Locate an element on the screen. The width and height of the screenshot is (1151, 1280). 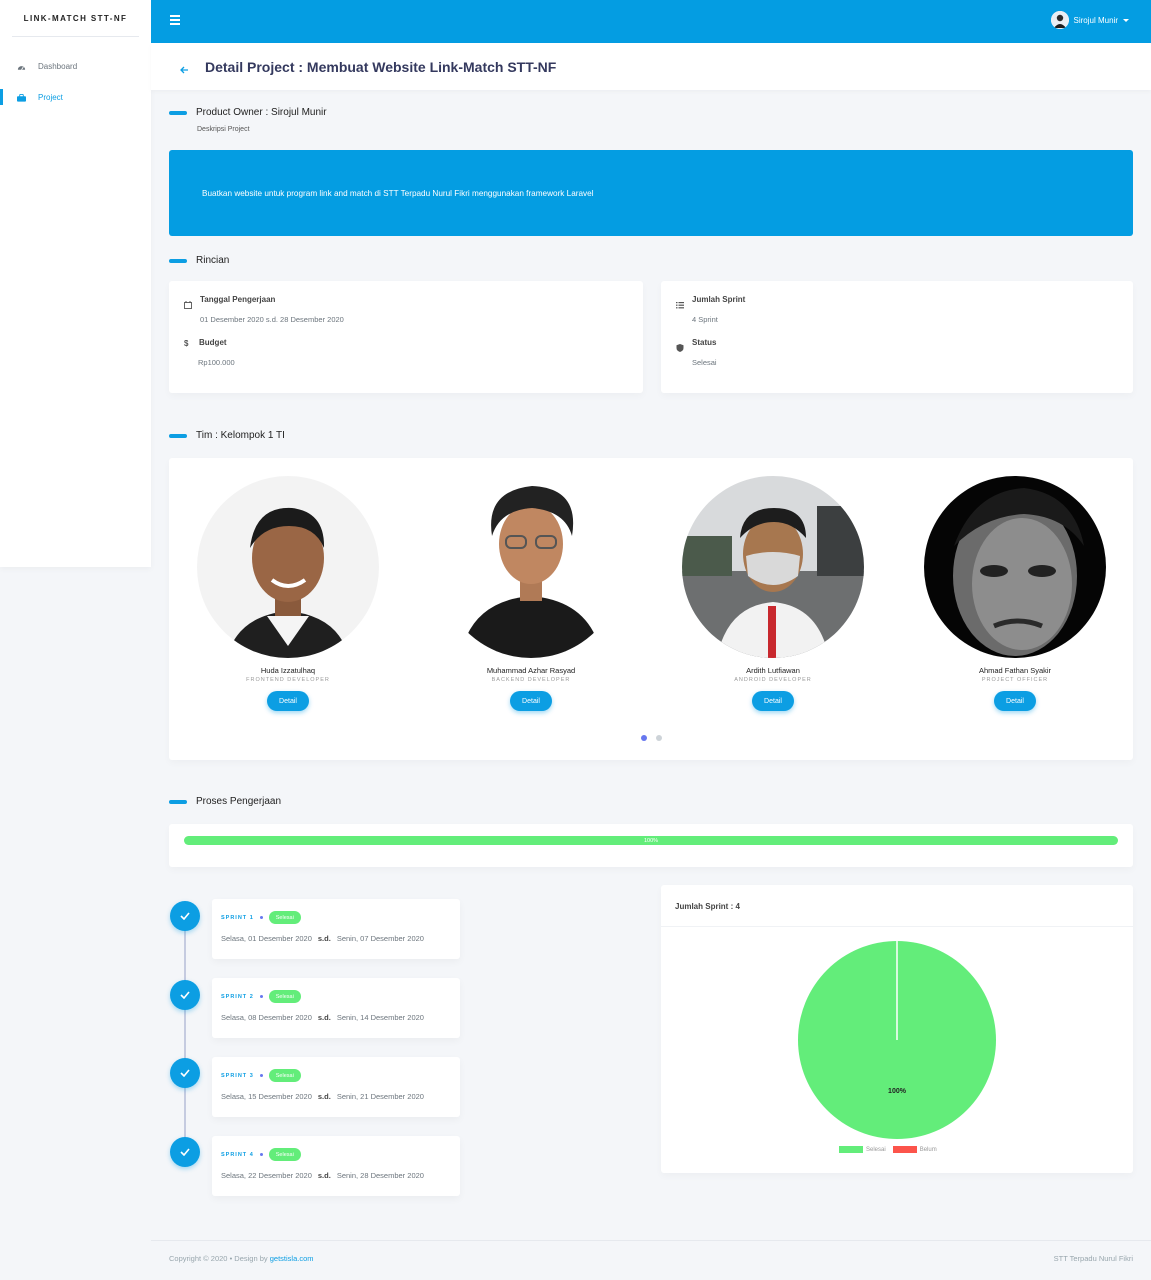
member-name: Ahmad Fathan Syakir is located at coordinates (1015, 670).